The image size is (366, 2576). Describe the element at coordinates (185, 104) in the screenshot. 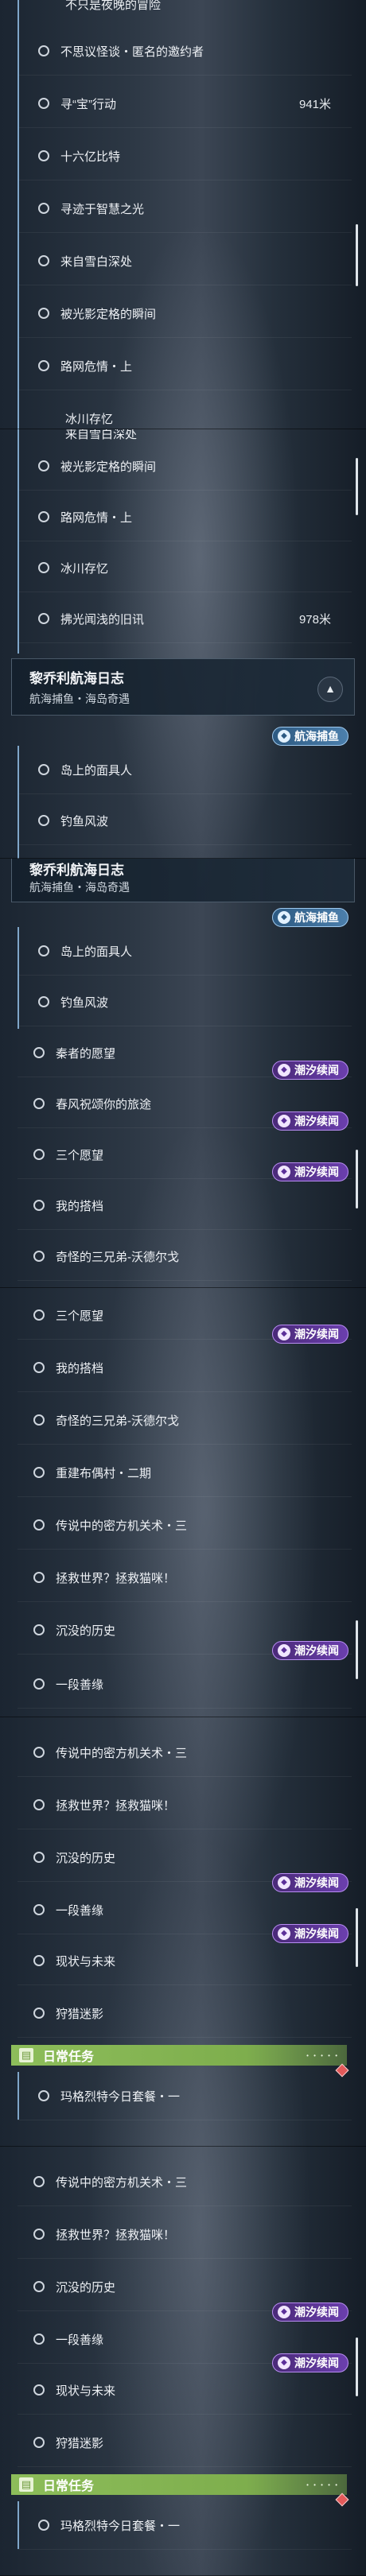

I see `quest-item: 寻“宝”行动 941米` at that location.